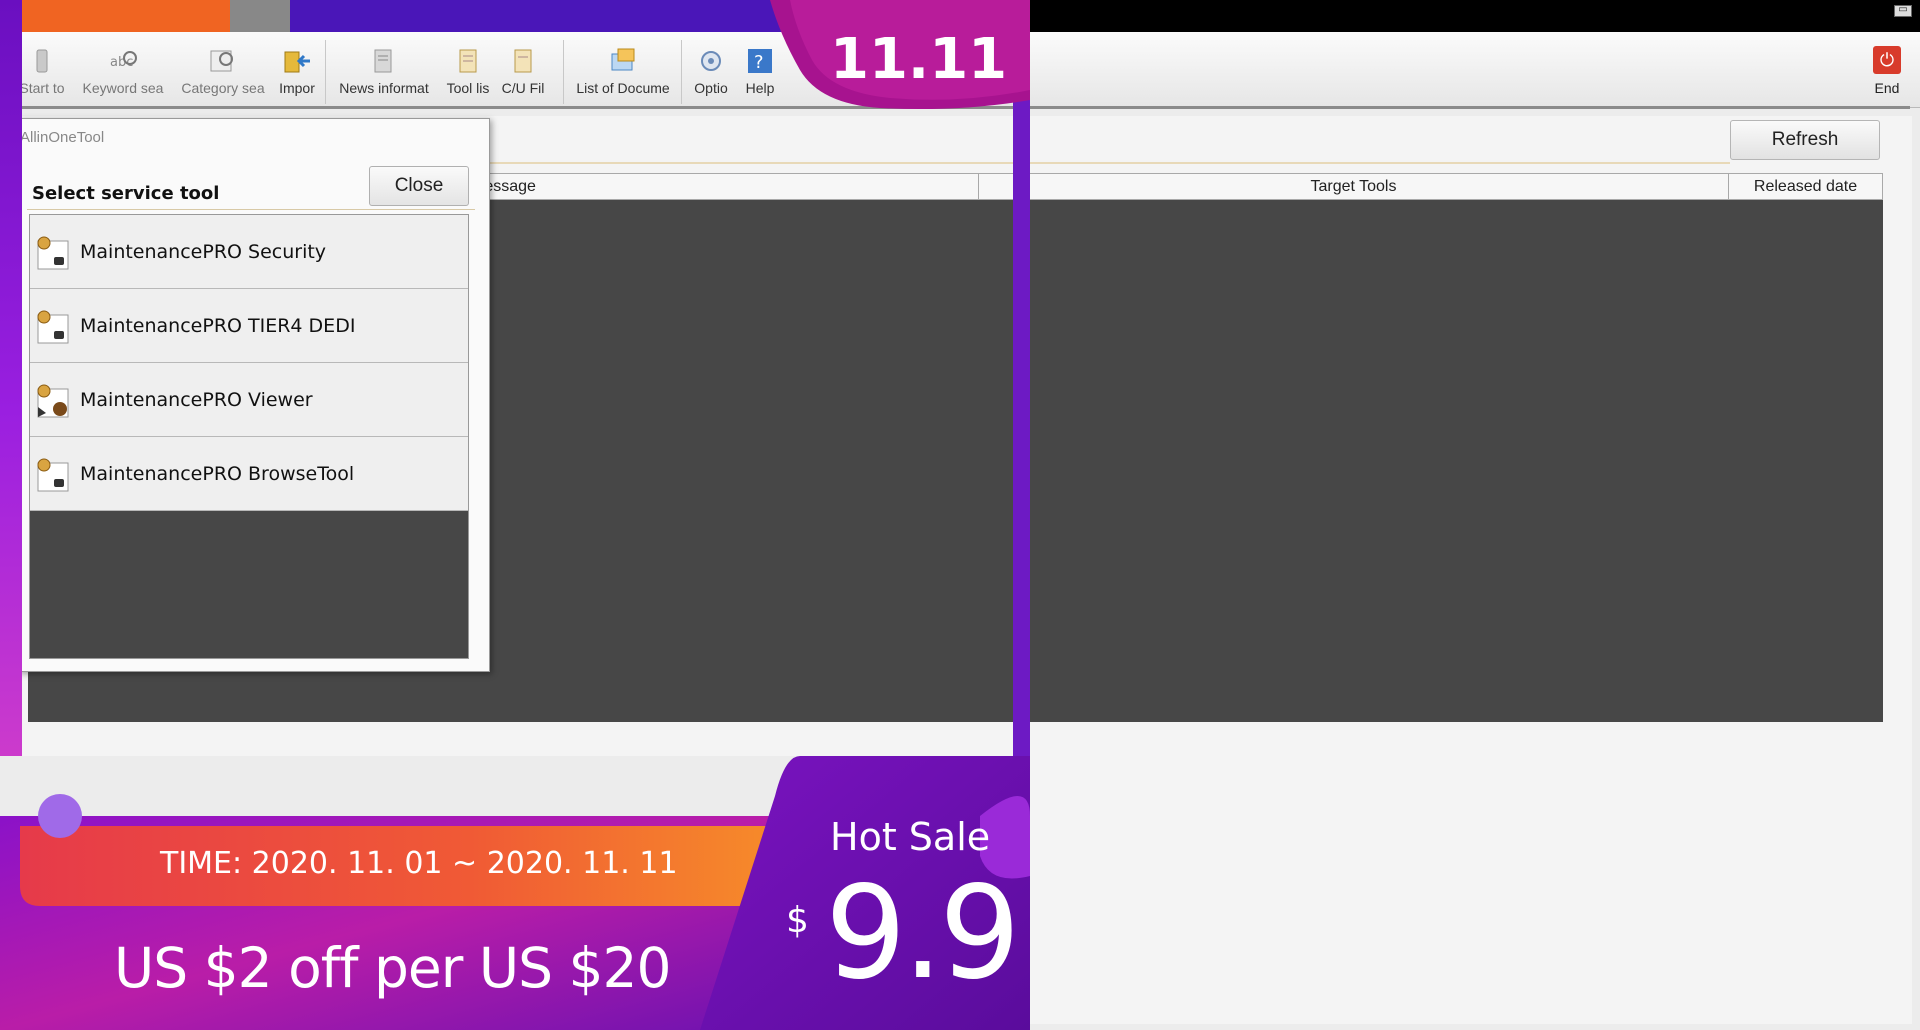  What do you see at coordinates (384, 88) in the screenshot?
I see `toolbar-label: News informat` at bounding box center [384, 88].